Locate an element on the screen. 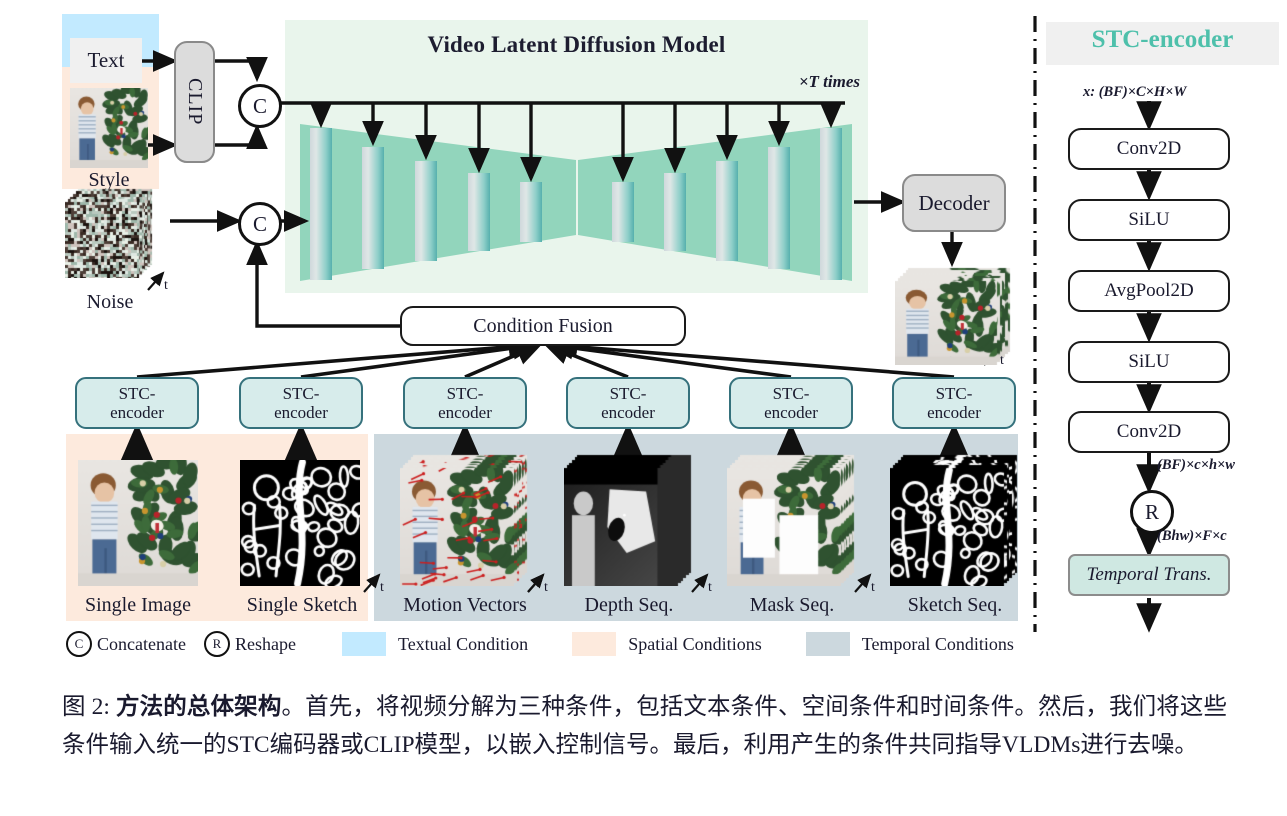 The width and height of the screenshot is (1287, 816). textual-condition-swatch is located at coordinates (363, 644).